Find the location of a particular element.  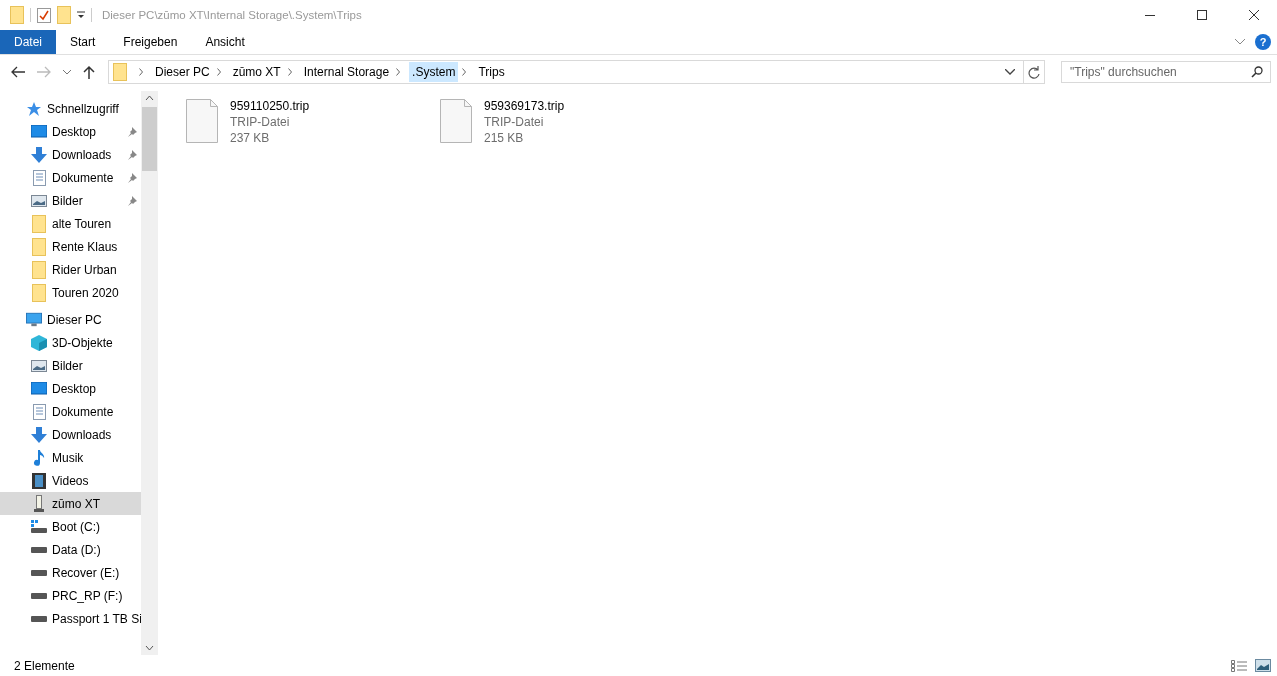

scroll-thumb is located at coordinates (149, 139).